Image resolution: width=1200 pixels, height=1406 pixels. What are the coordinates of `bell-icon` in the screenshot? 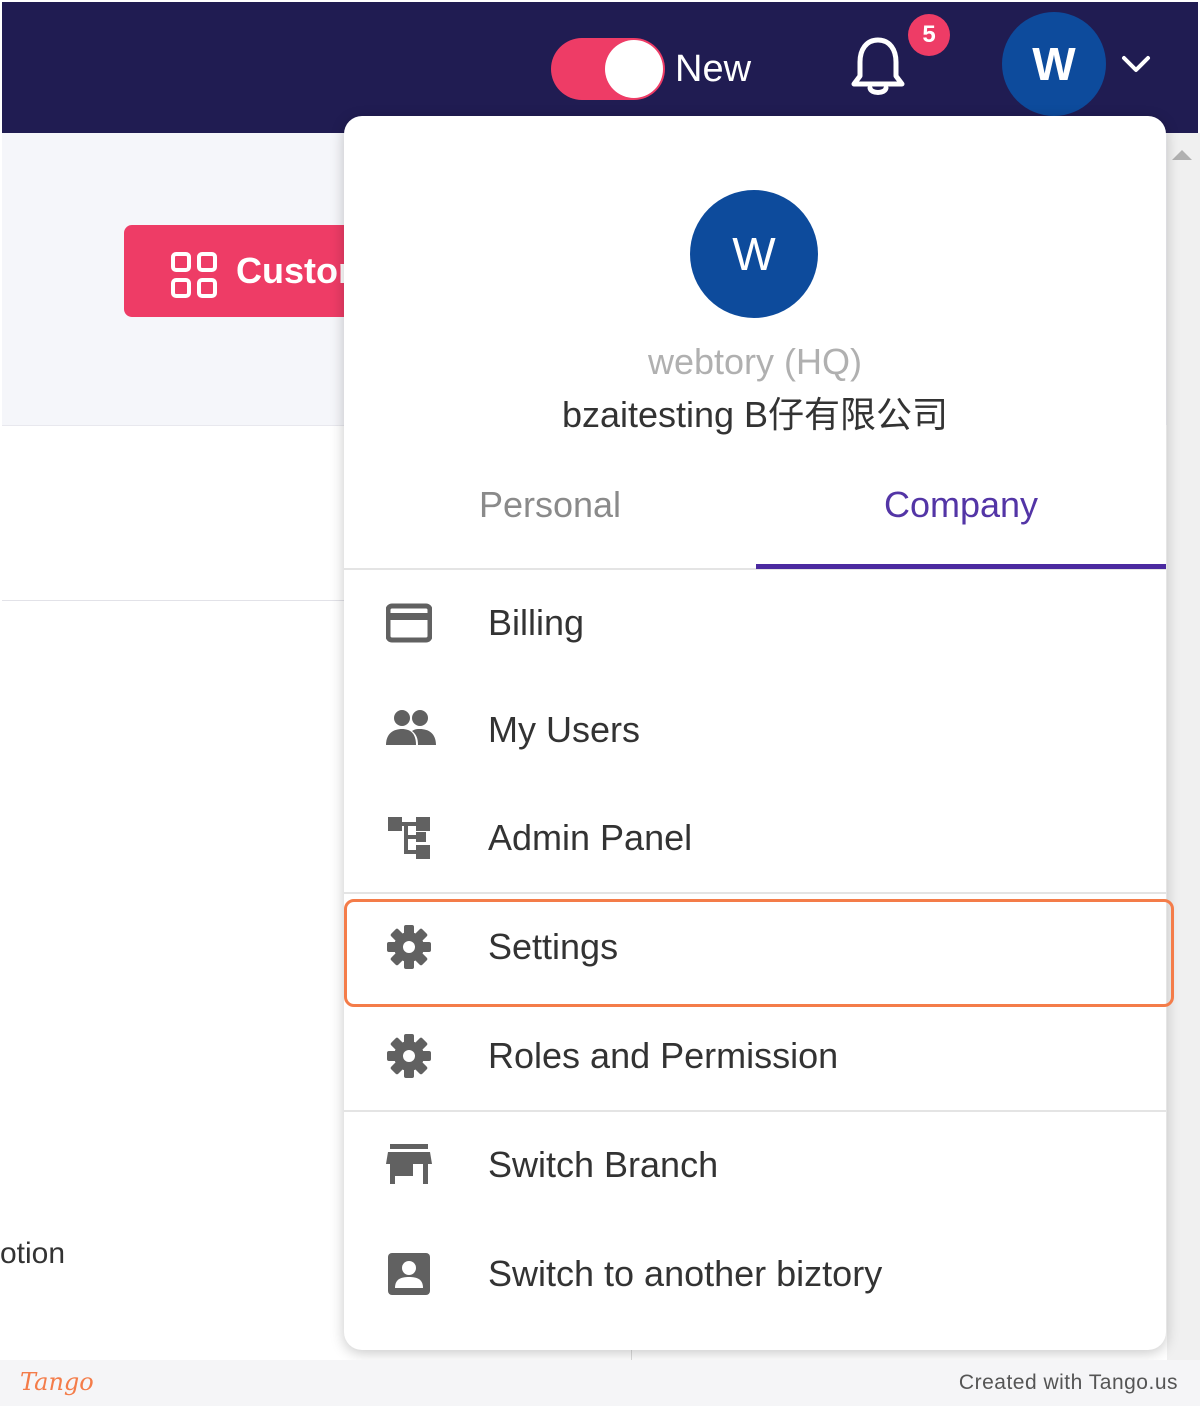 It's located at (878, 66).